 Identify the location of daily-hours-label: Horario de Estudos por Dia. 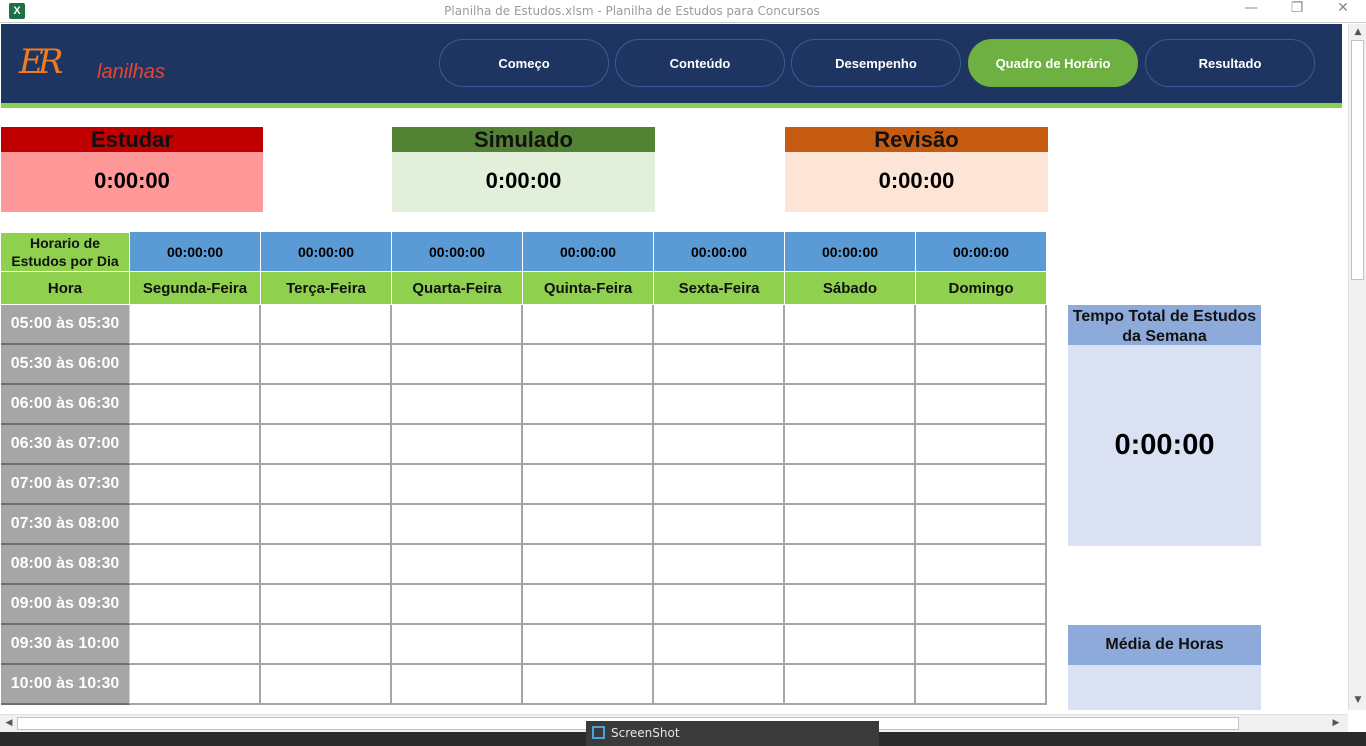
(65, 251).